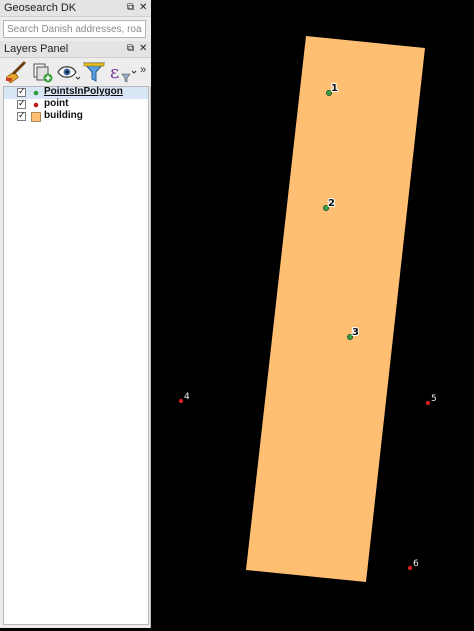 This screenshot has height=631, width=474. What do you see at coordinates (130, 49) in the screenshot?
I see `layers-panel-float-icon: ⧉` at bounding box center [130, 49].